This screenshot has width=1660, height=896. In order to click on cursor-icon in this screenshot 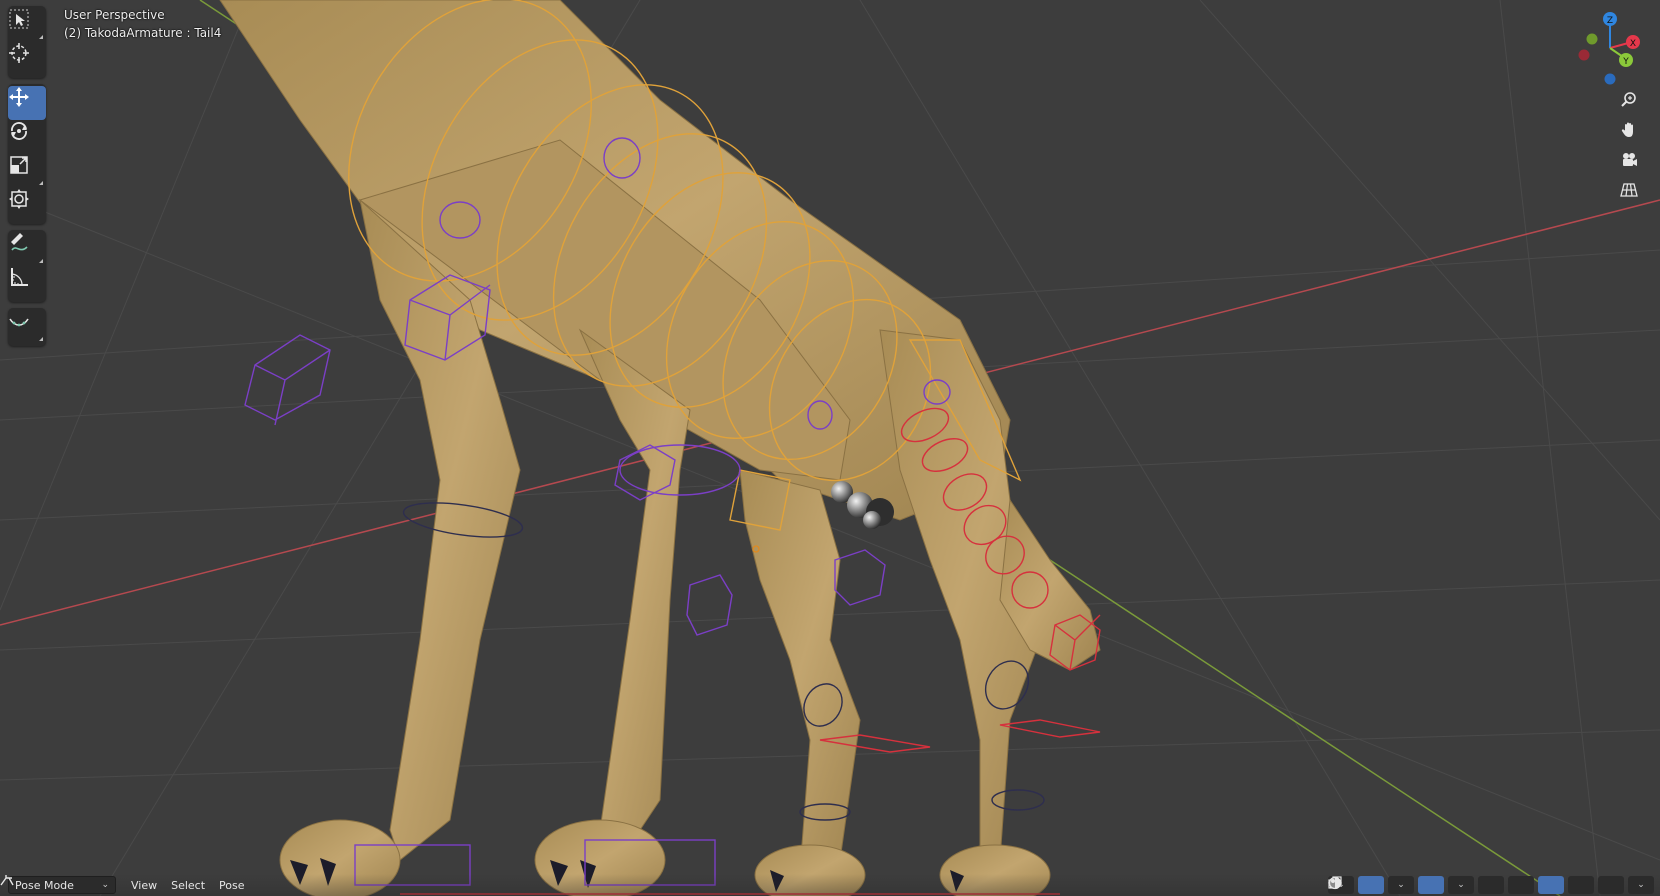, I will do `click(19, 53)`.